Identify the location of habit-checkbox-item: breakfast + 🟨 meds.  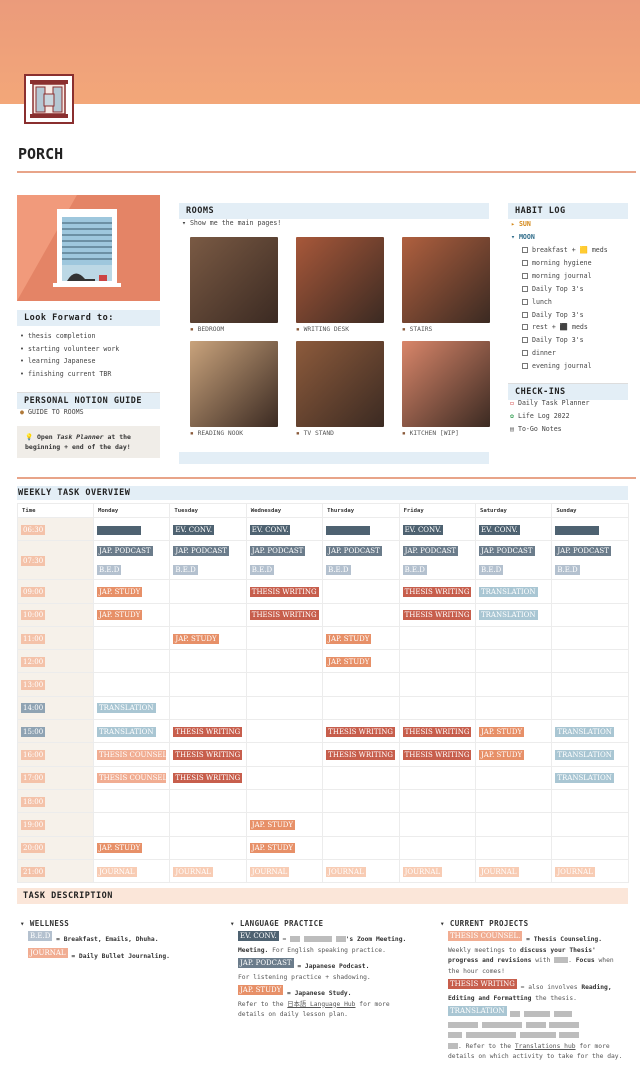
(565, 250).